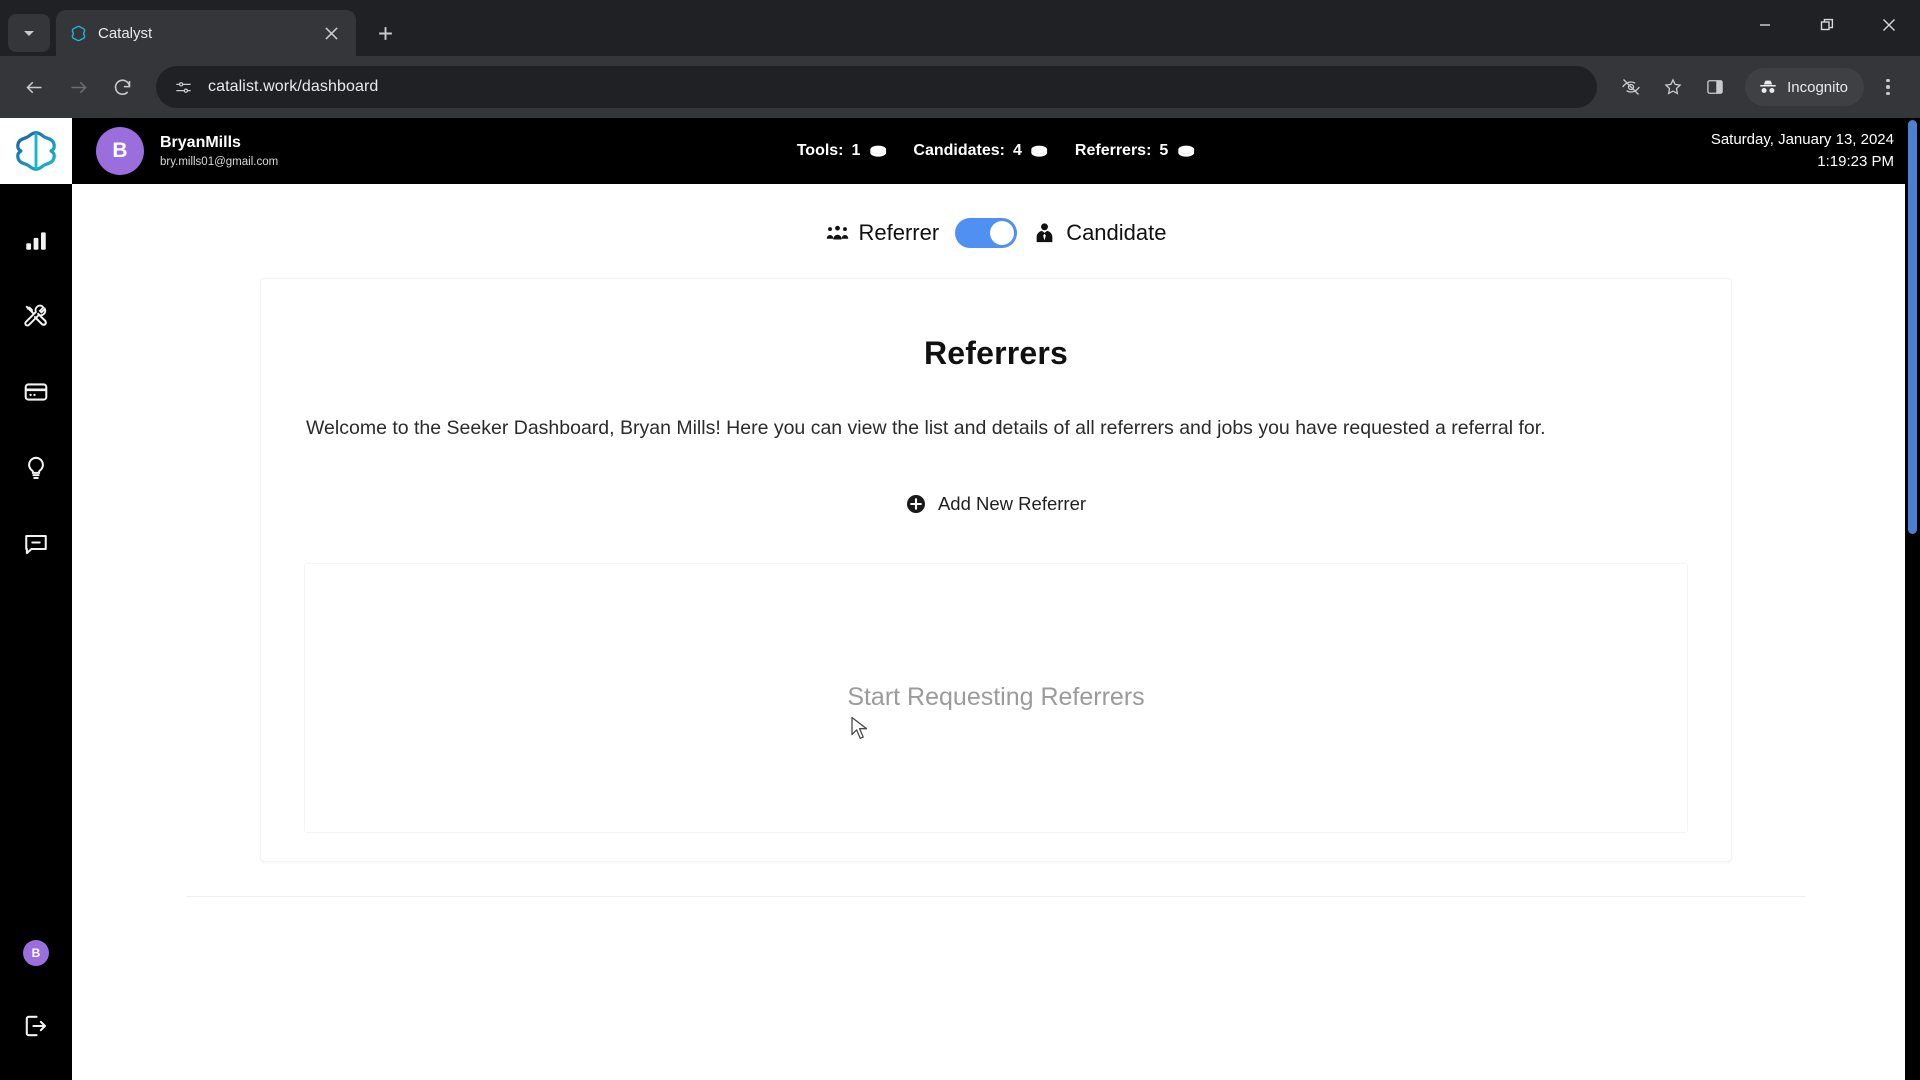 This screenshot has height=1080, width=1920. Describe the element at coordinates (78, 33) in the screenshot. I see `catalyst-logo-icon` at that location.